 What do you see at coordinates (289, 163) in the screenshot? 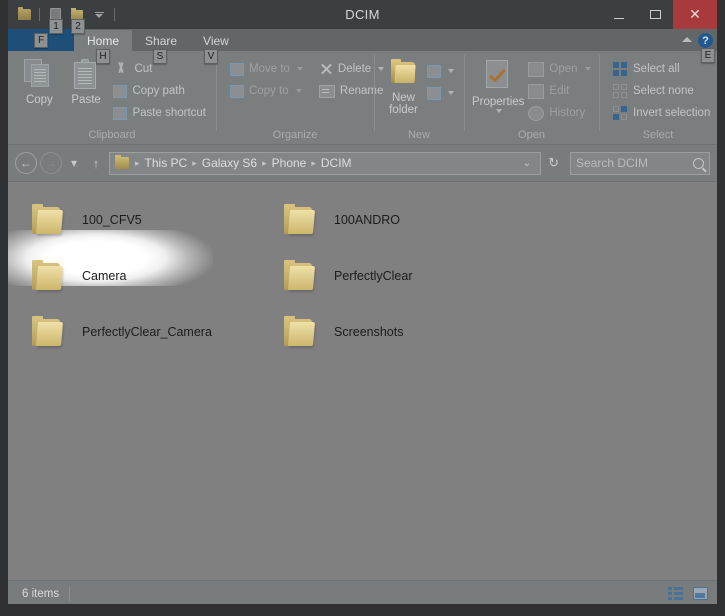
I see `breadcrumb-item-phone: Phone` at bounding box center [289, 163].